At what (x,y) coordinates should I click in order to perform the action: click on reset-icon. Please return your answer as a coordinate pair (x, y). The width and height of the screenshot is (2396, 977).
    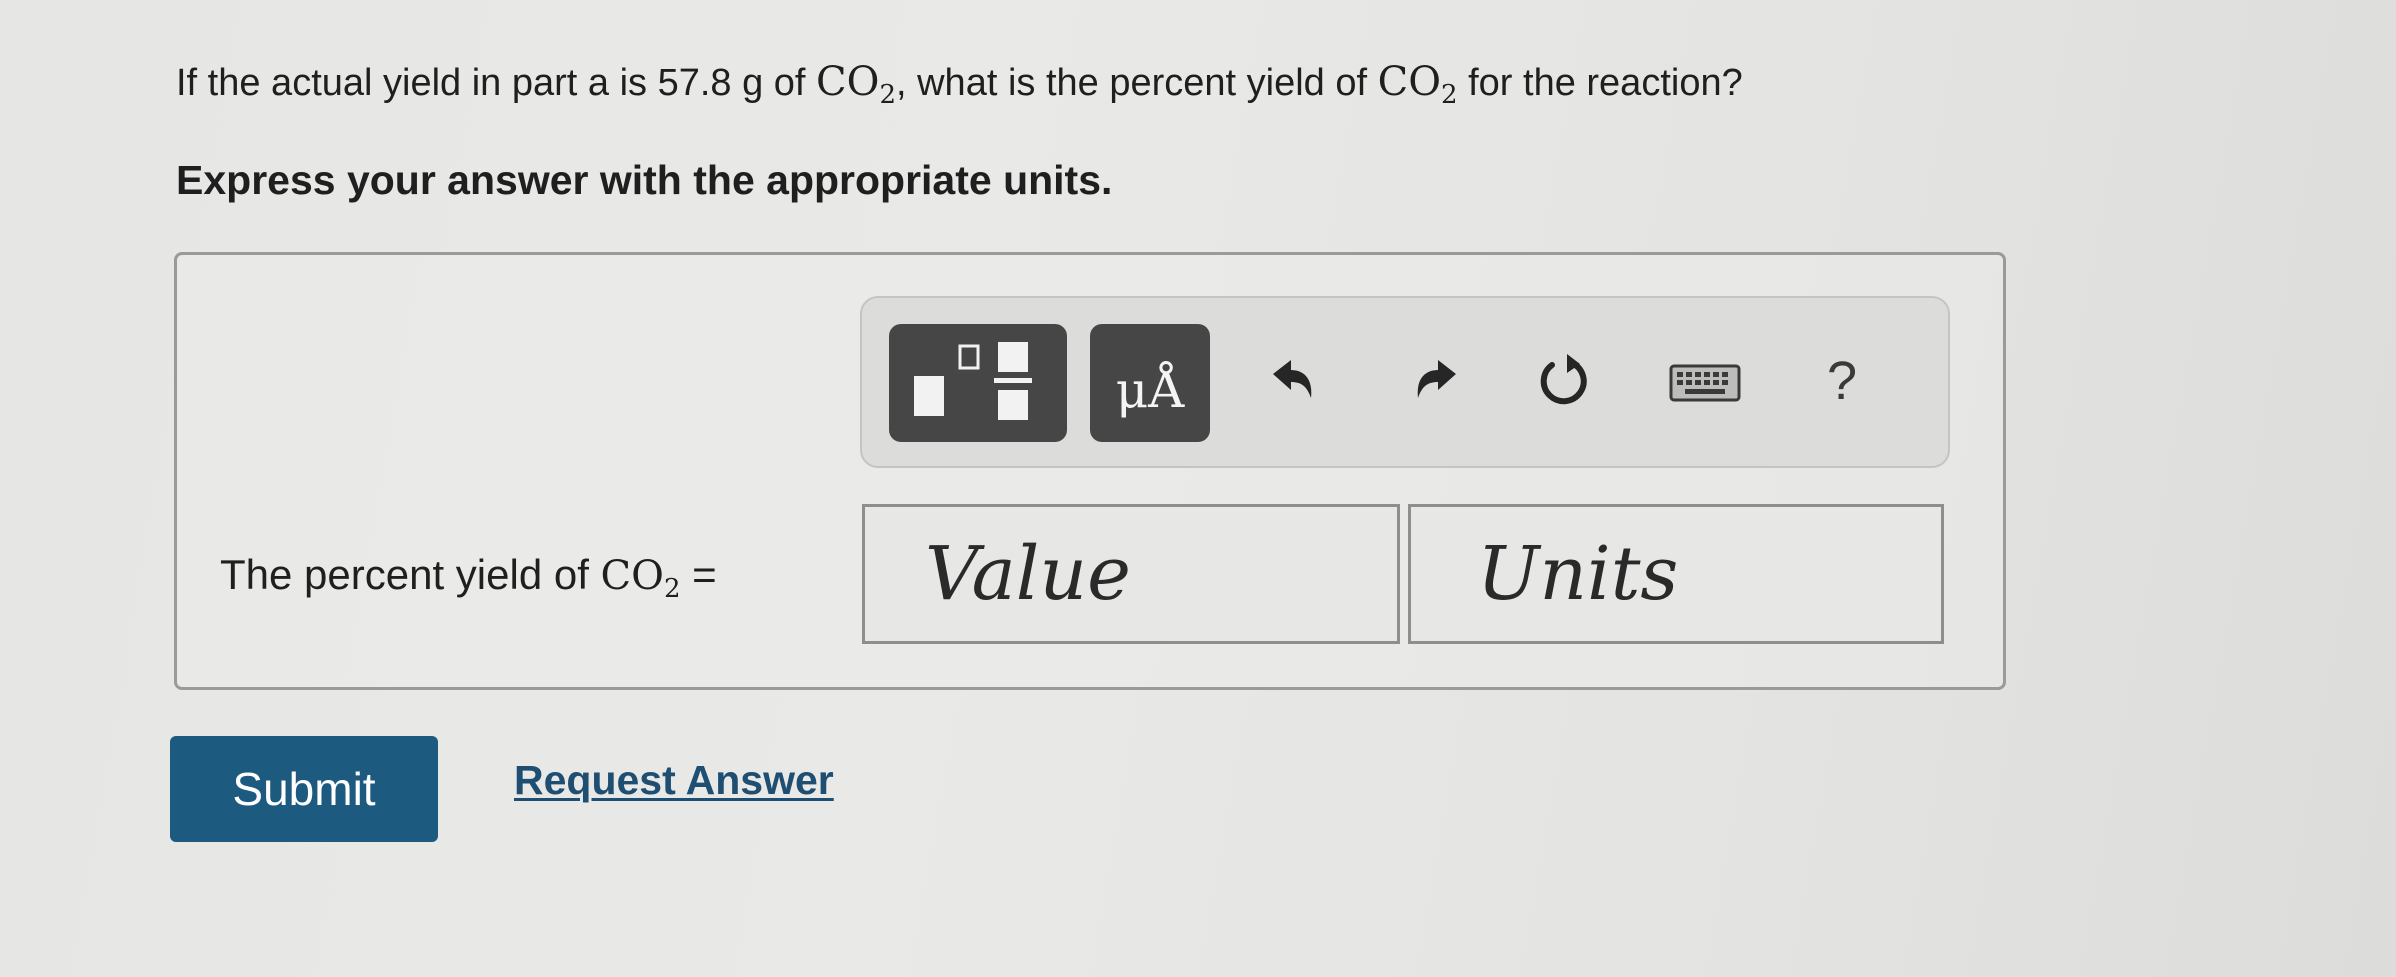
    Looking at the image, I should click on (1563, 379).